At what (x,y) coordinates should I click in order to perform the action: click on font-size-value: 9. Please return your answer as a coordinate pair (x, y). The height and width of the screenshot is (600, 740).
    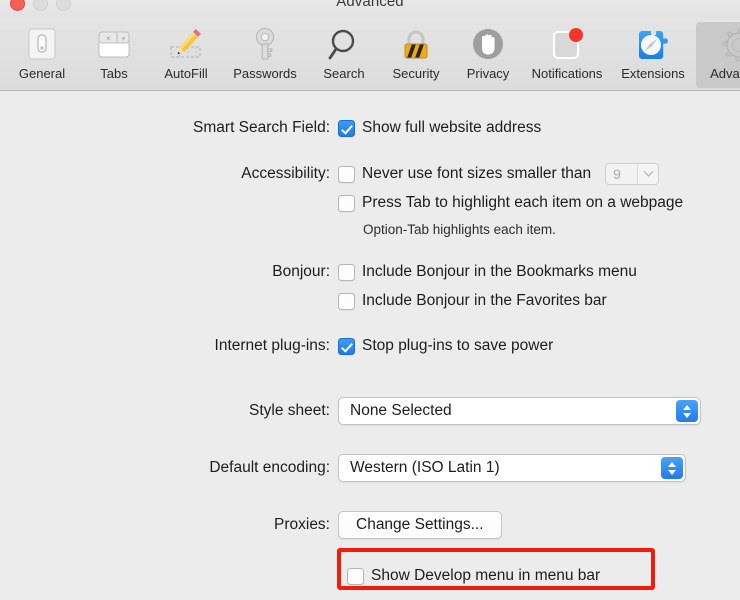
    Looking at the image, I should click on (617, 174).